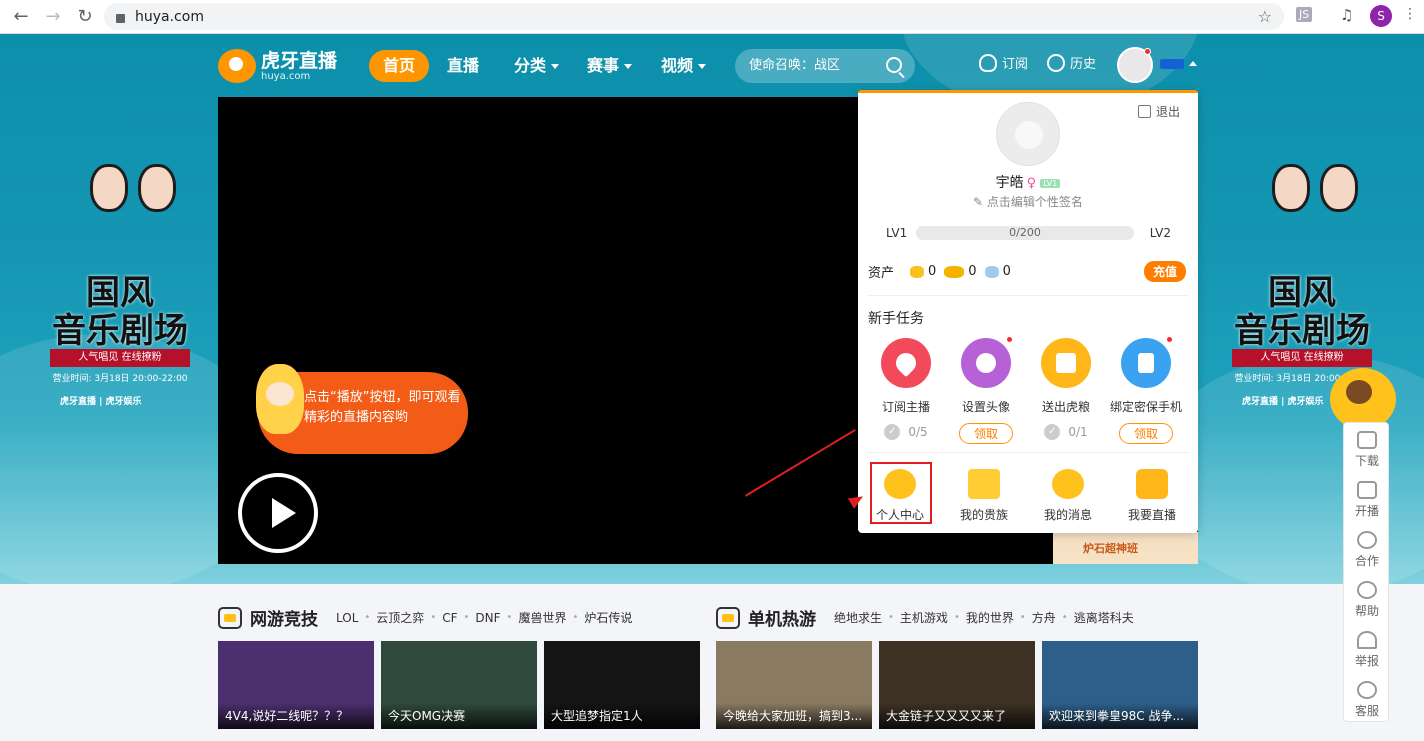 The image size is (1424, 741). I want to click on my-messages-link: 我的消息, so click(1068, 494).